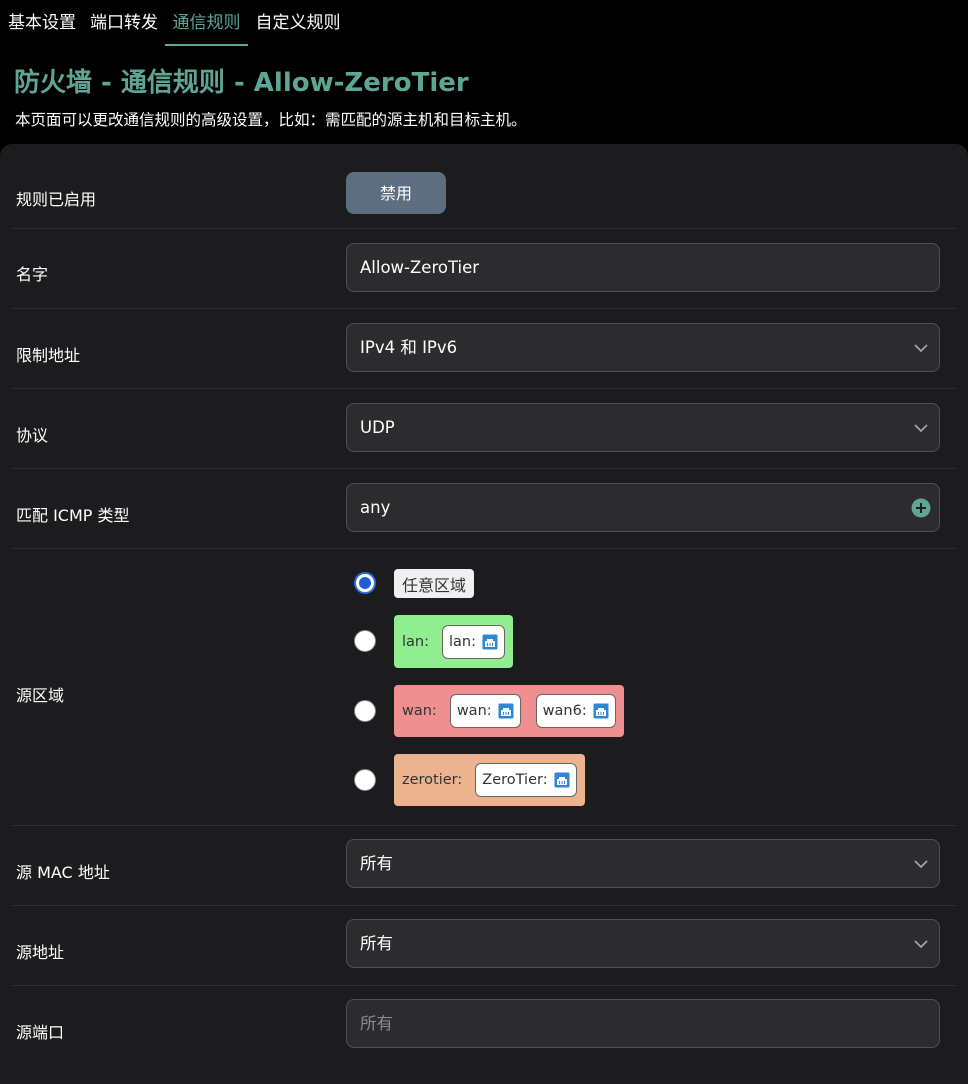  I want to click on family-select-value: IPv4 和 IPv6, so click(409, 347).